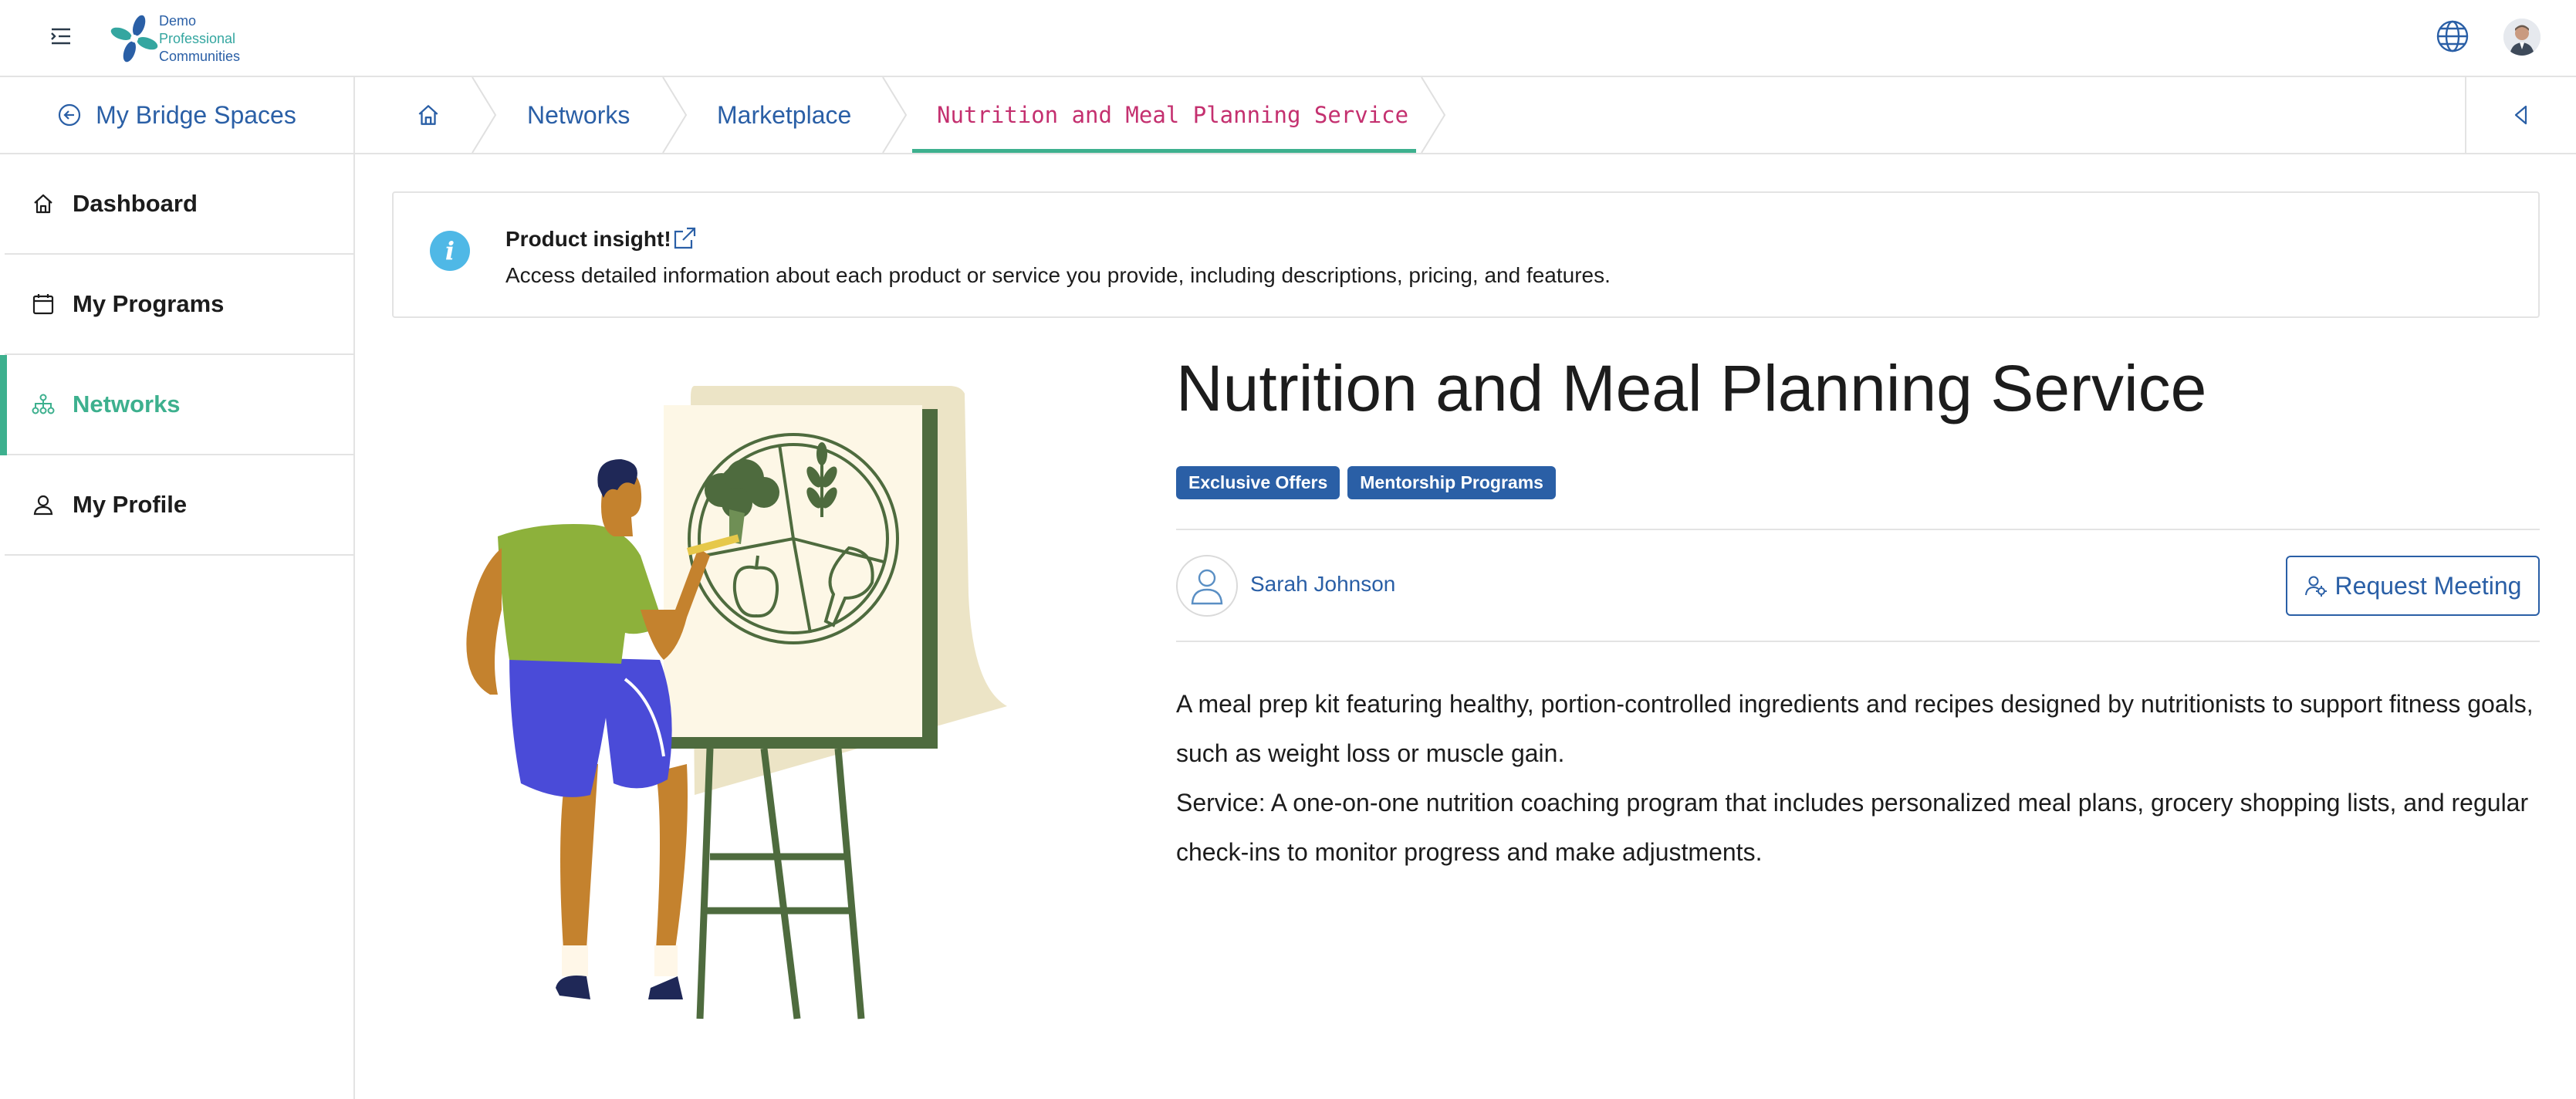 Image resolution: width=2576 pixels, height=1099 pixels. Describe the element at coordinates (1164, 151) in the screenshot. I see `breadcrumb-active-underline` at that location.